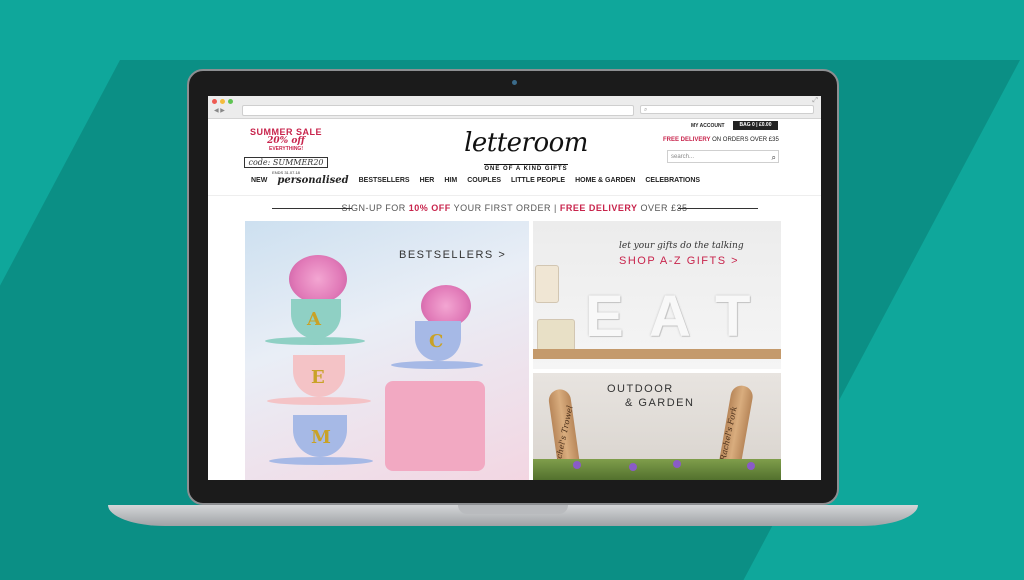  Describe the element at coordinates (672, 180) in the screenshot. I see `nav-item-celebrations: CELEBRATIONS` at that location.